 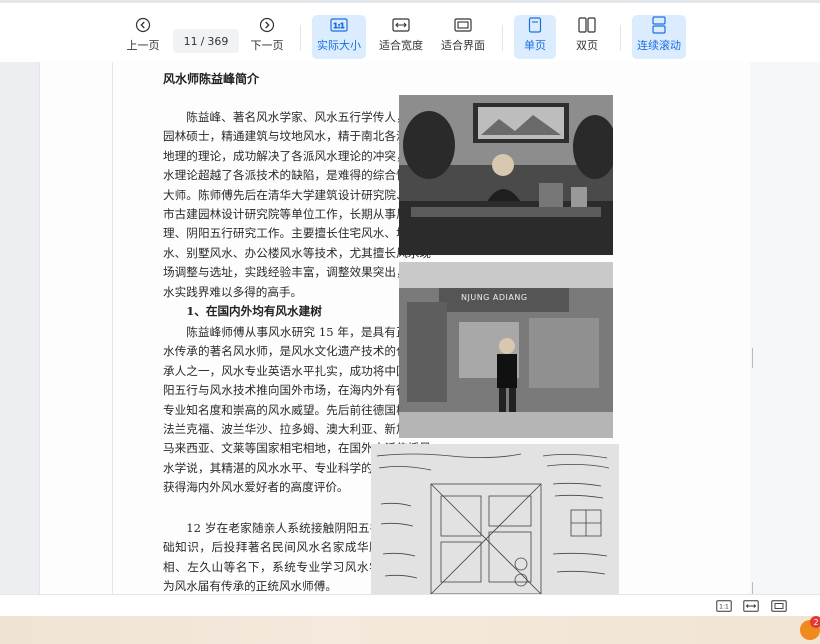 What do you see at coordinates (535, 37) in the screenshot?
I see `single-page-button: 单页` at bounding box center [535, 37].